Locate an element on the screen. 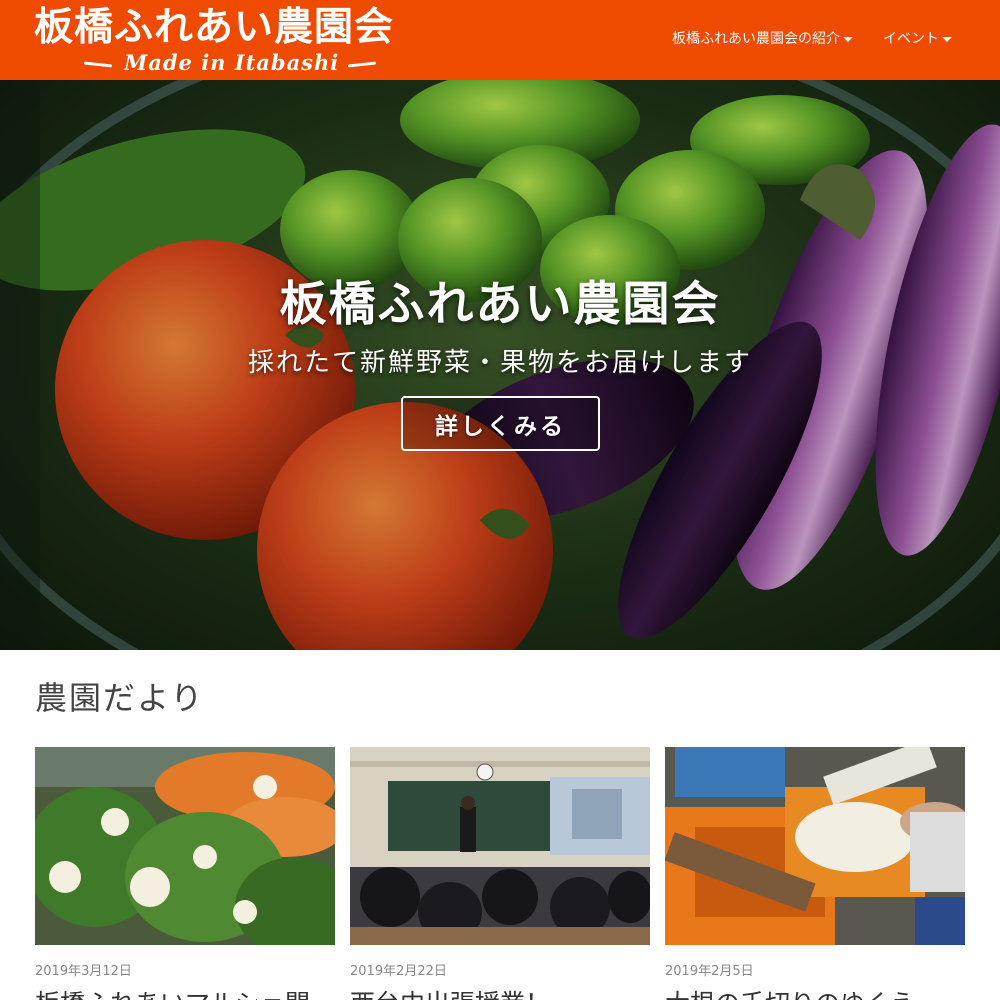 The image size is (1000, 1000). site-logo: 板橋ふれあい農園会 Made in Itabashi is located at coordinates (224, 40).